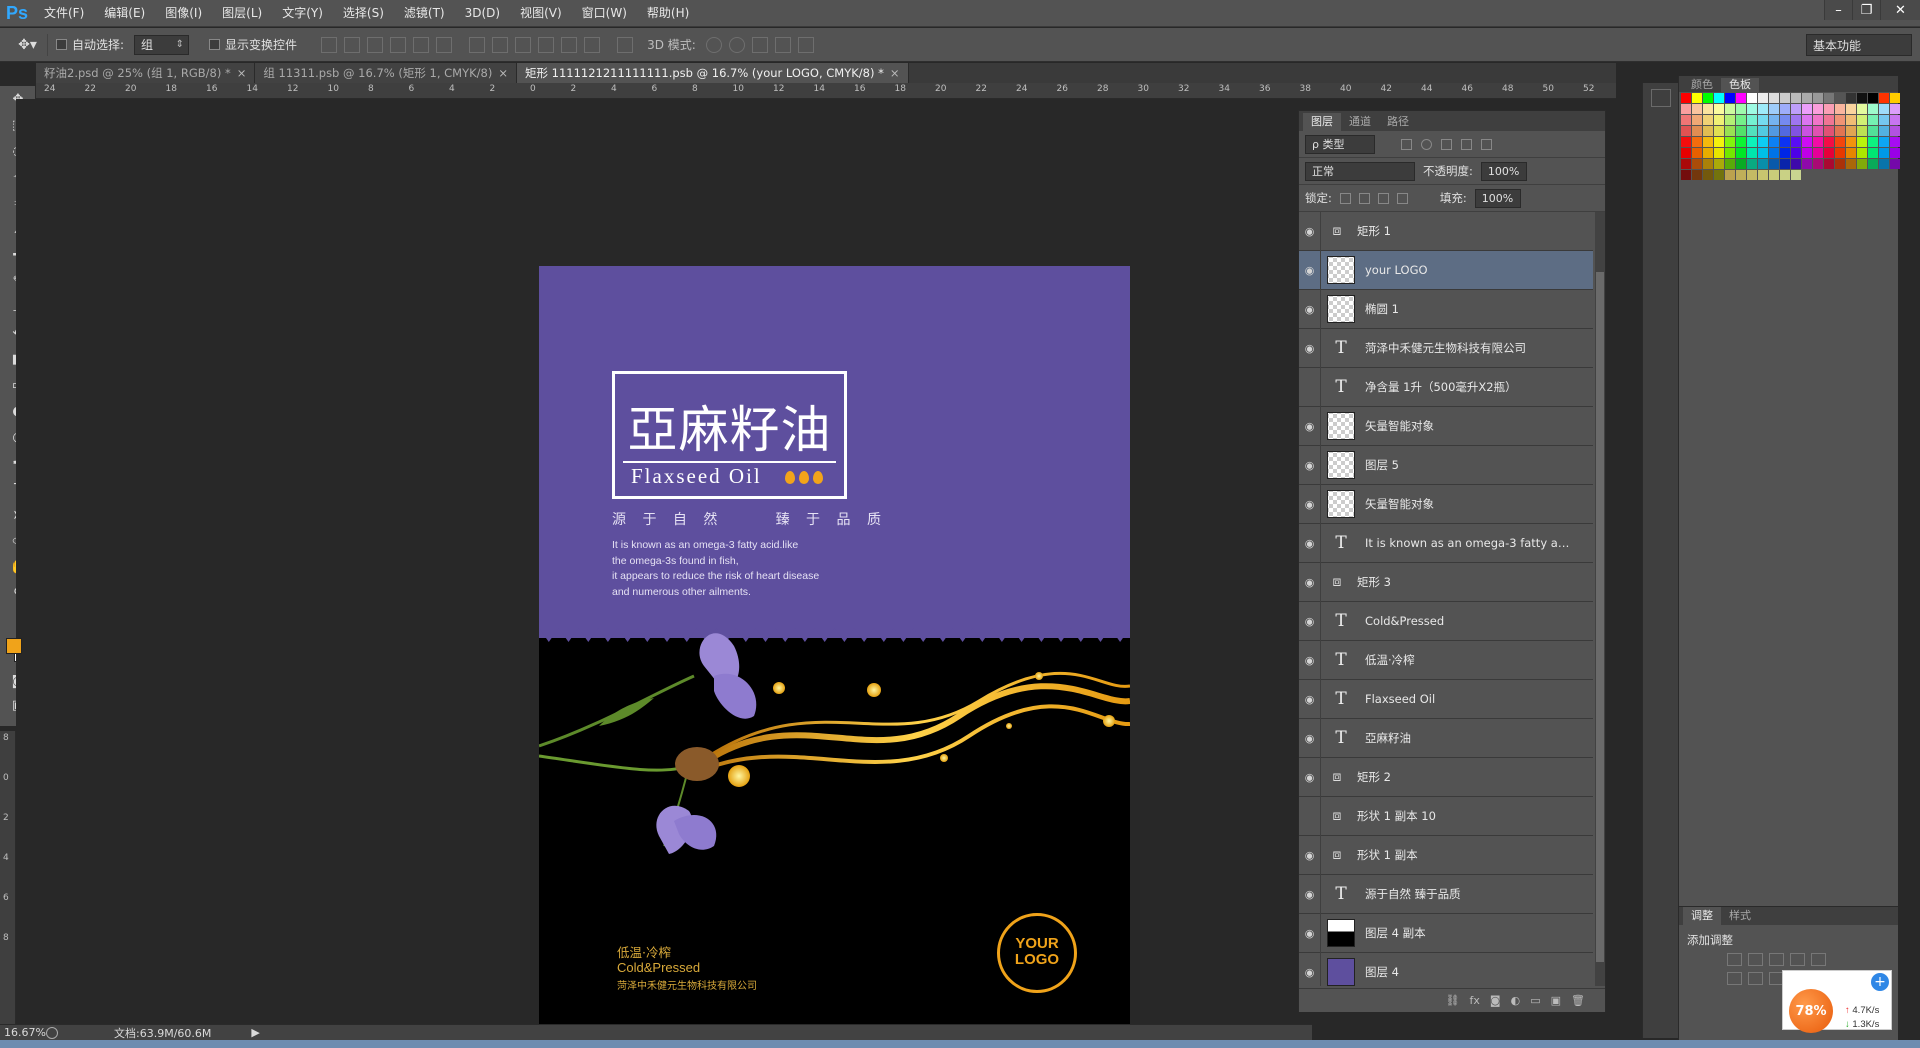 Image resolution: width=1920 pixels, height=1048 pixels. I want to click on layer-row: ◉ ⧈ 矩形 3, so click(1446, 582).